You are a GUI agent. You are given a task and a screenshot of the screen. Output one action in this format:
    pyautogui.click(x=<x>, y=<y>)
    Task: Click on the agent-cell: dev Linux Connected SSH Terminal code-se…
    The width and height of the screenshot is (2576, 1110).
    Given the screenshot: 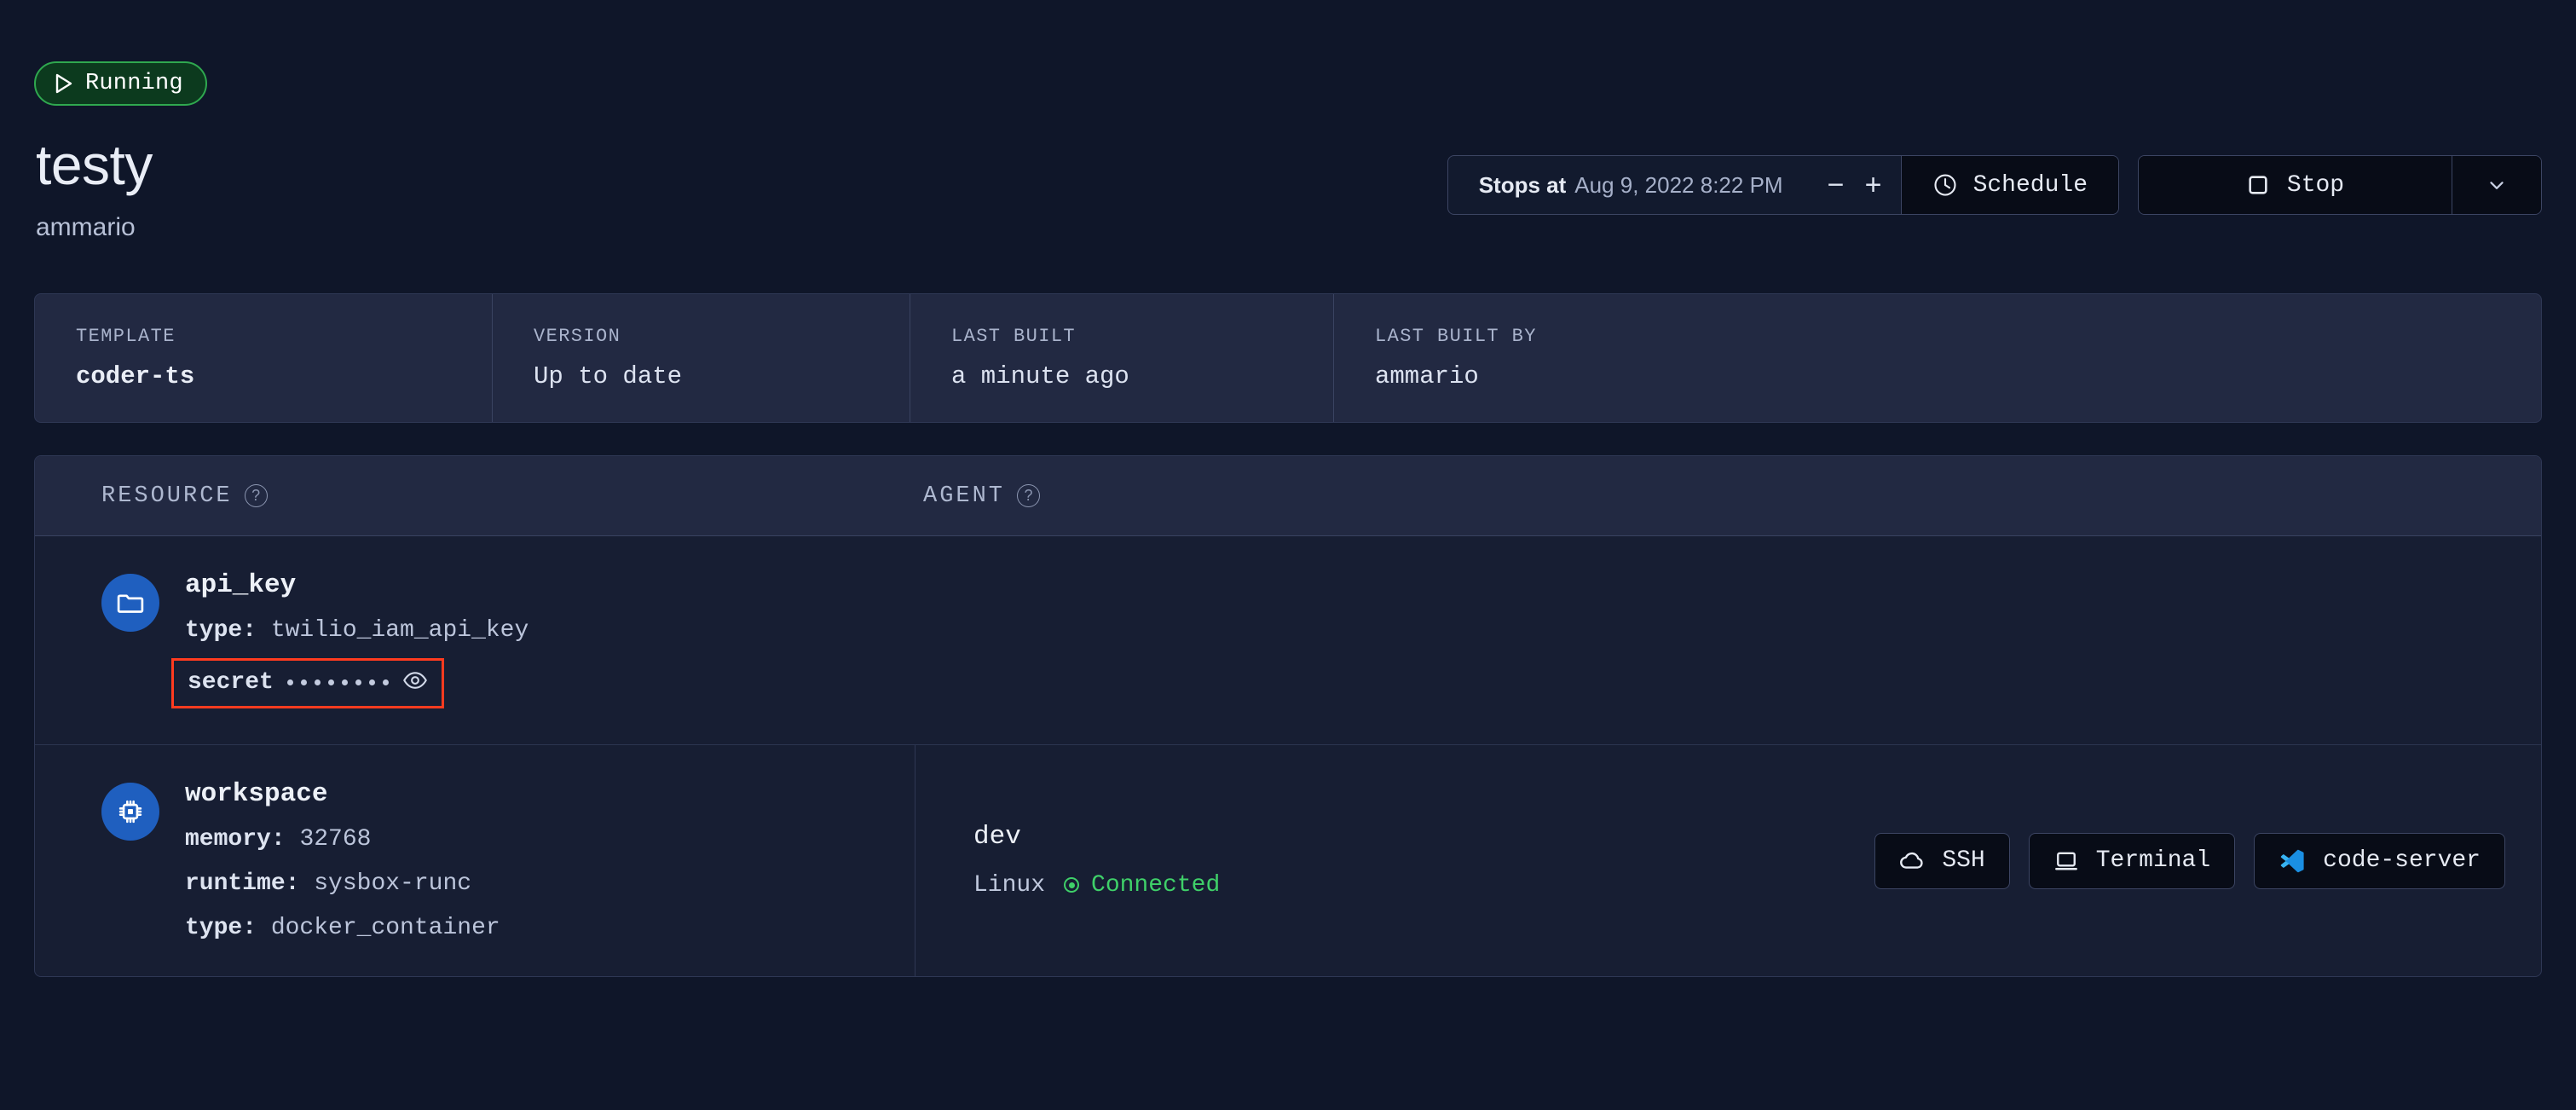 What is the action you would take?
    pyautogui.click(x=1728, y=860)
    